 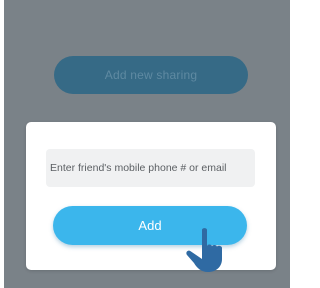 I want to click on friend-contact-input, so click(x=150, y=168).